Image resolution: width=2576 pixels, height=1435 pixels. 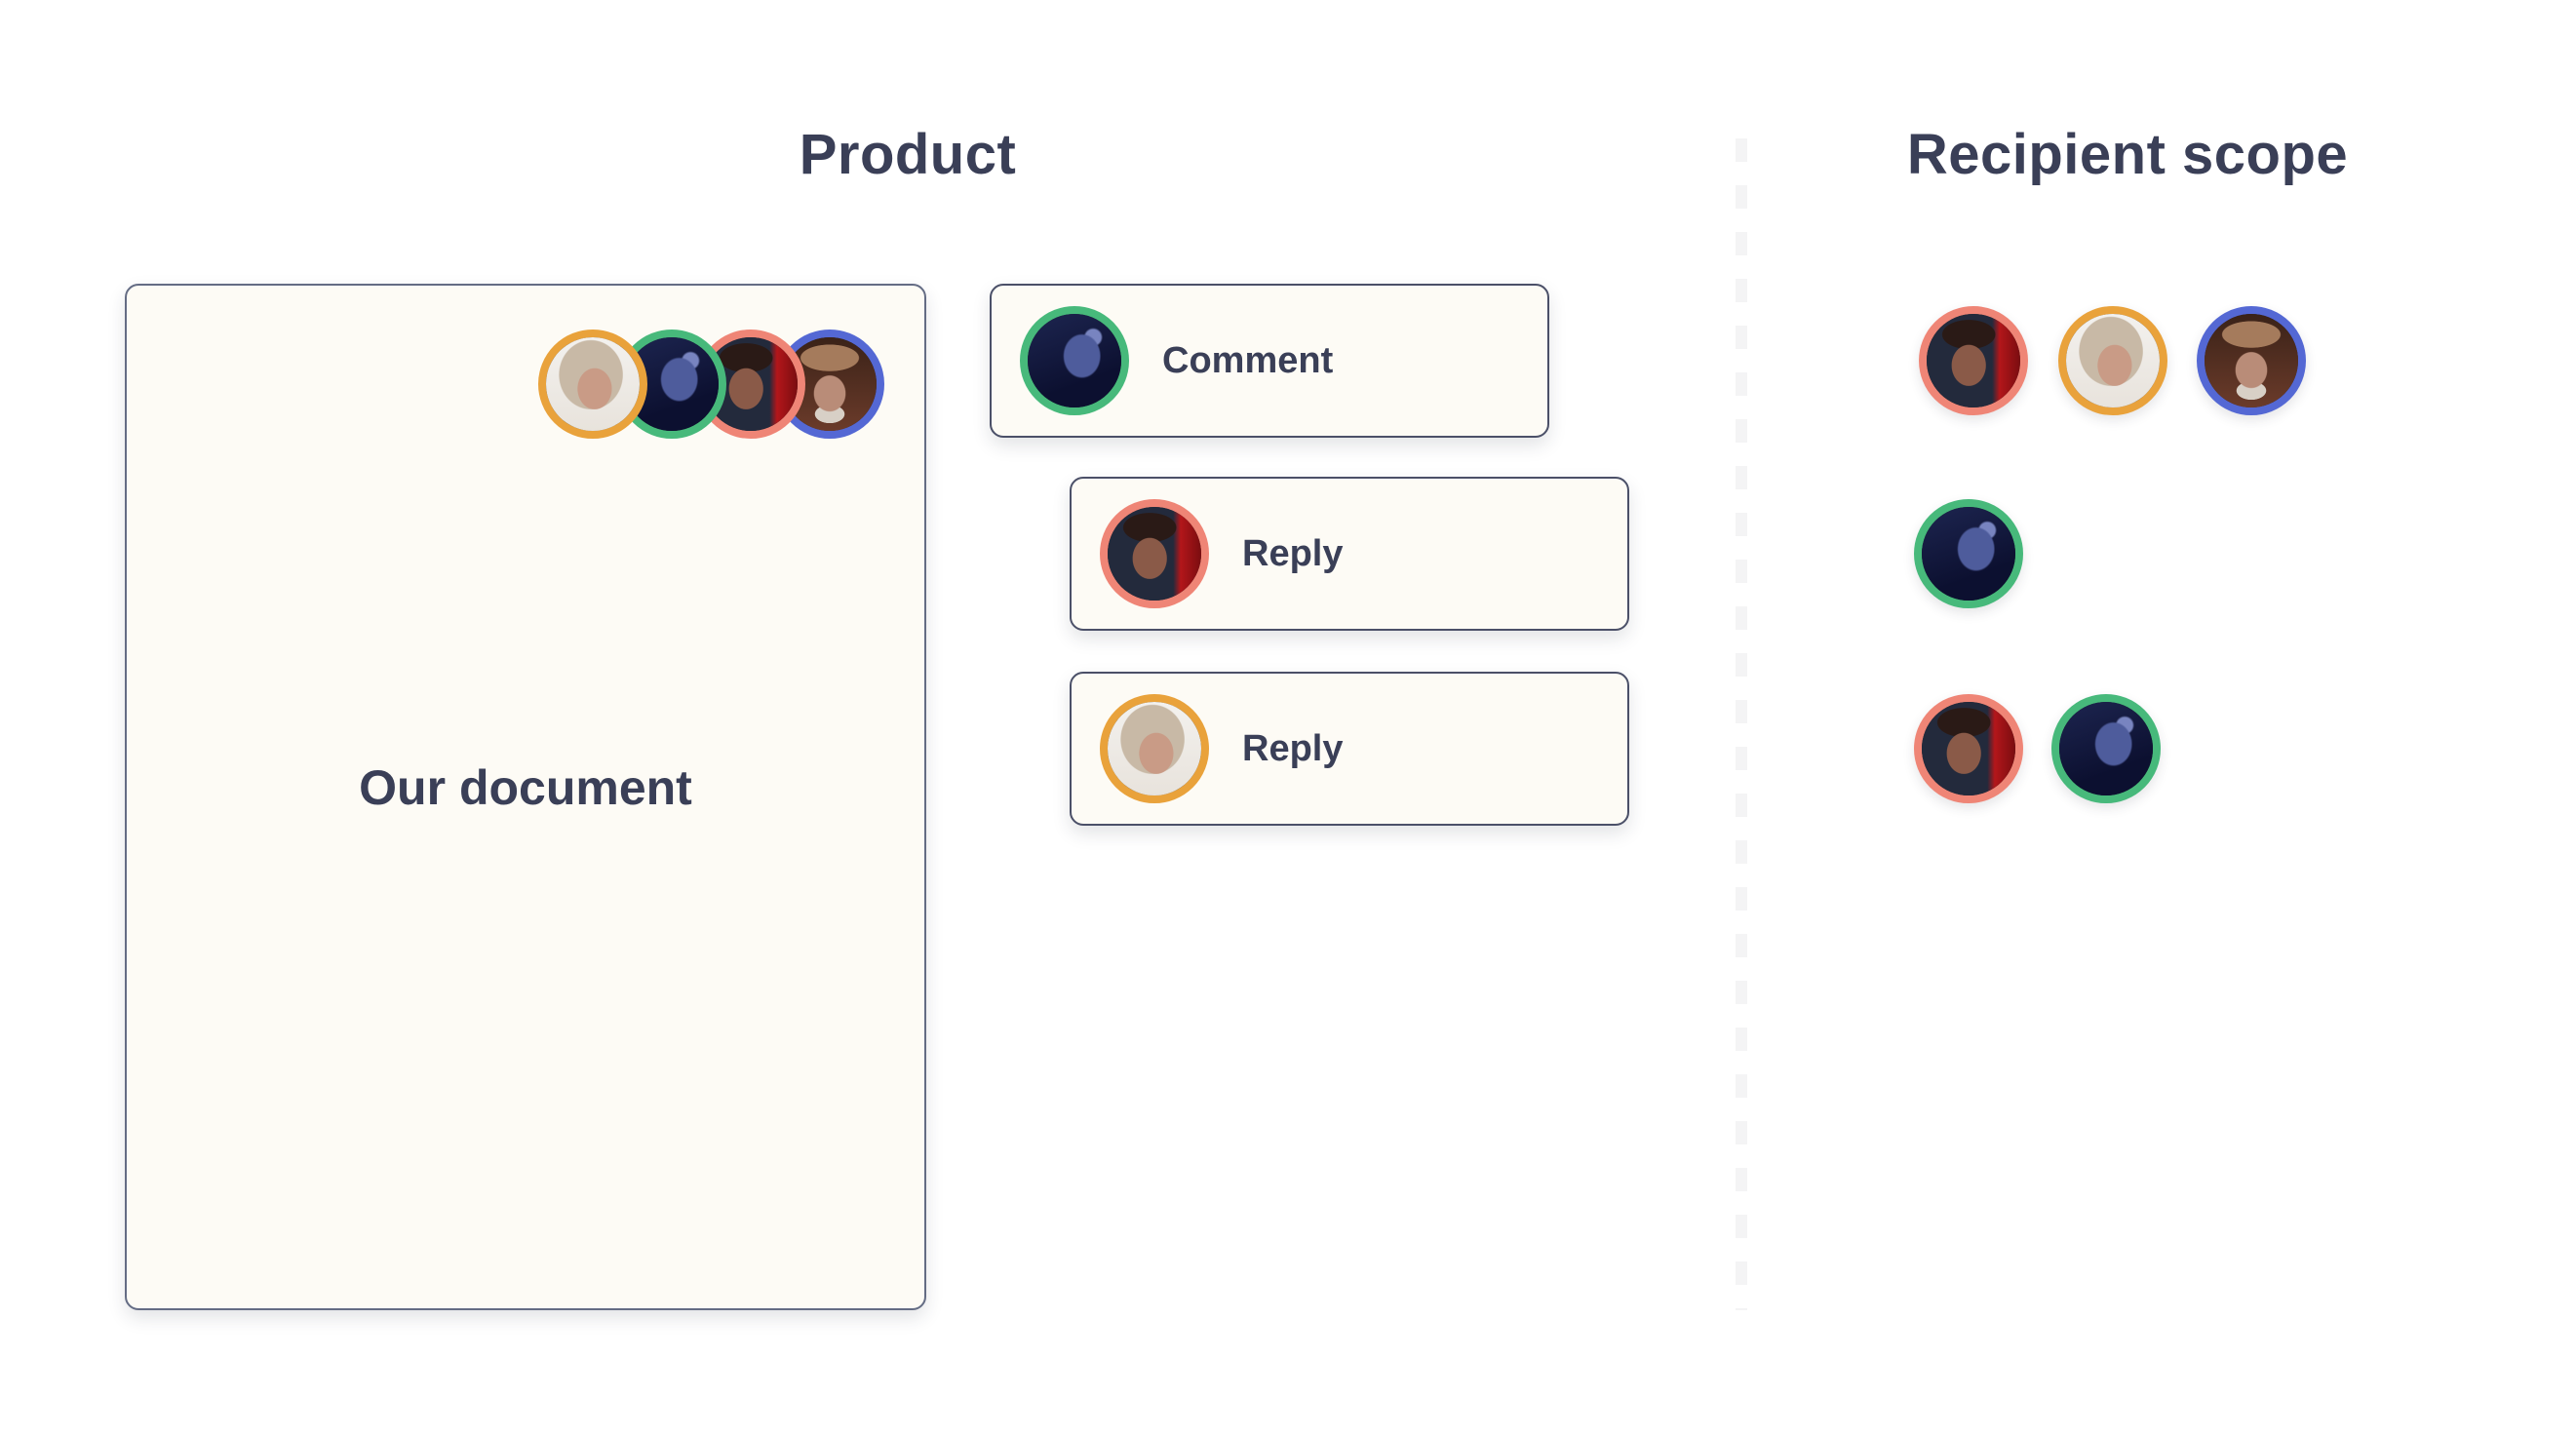 I want to click on document-label: Our document, so click(x=525, y=787).